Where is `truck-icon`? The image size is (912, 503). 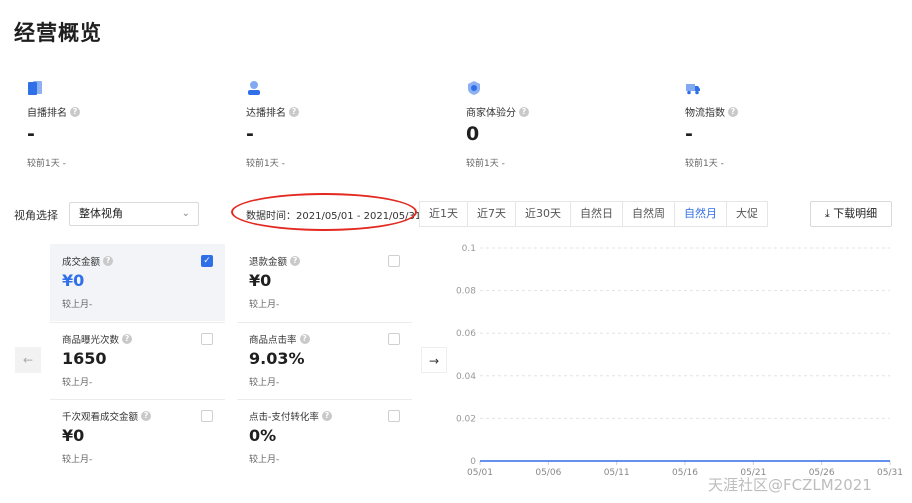
truck-icon is located at coordinates (693, 89).